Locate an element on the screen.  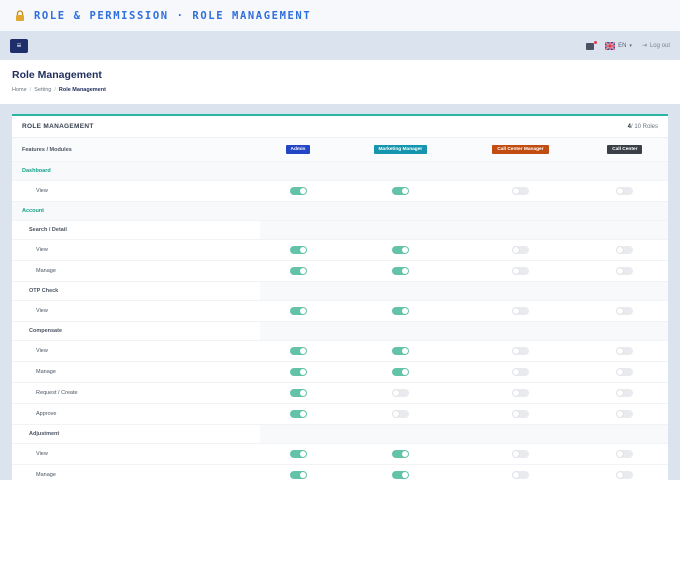
role-badge-admin: Admin is located at coordinates (298, 149).